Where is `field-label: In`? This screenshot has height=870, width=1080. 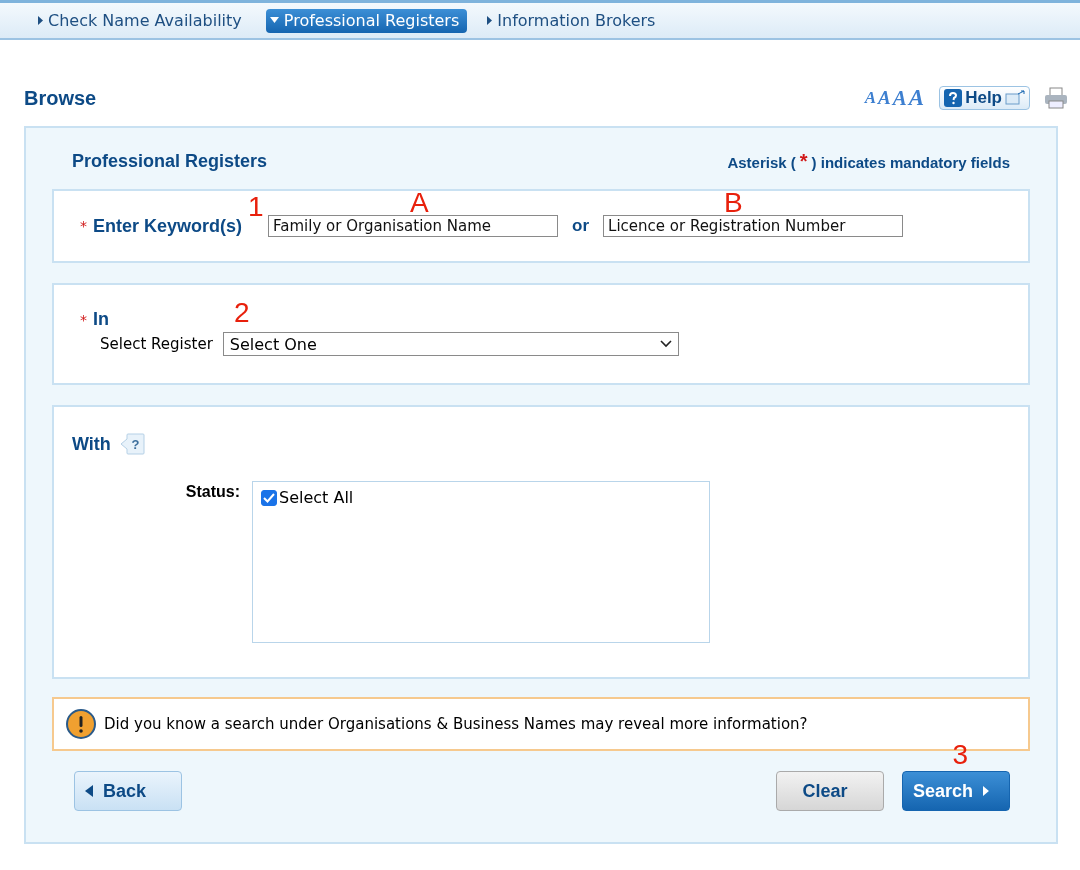 field-label: In is located at coordinates (101, 319).